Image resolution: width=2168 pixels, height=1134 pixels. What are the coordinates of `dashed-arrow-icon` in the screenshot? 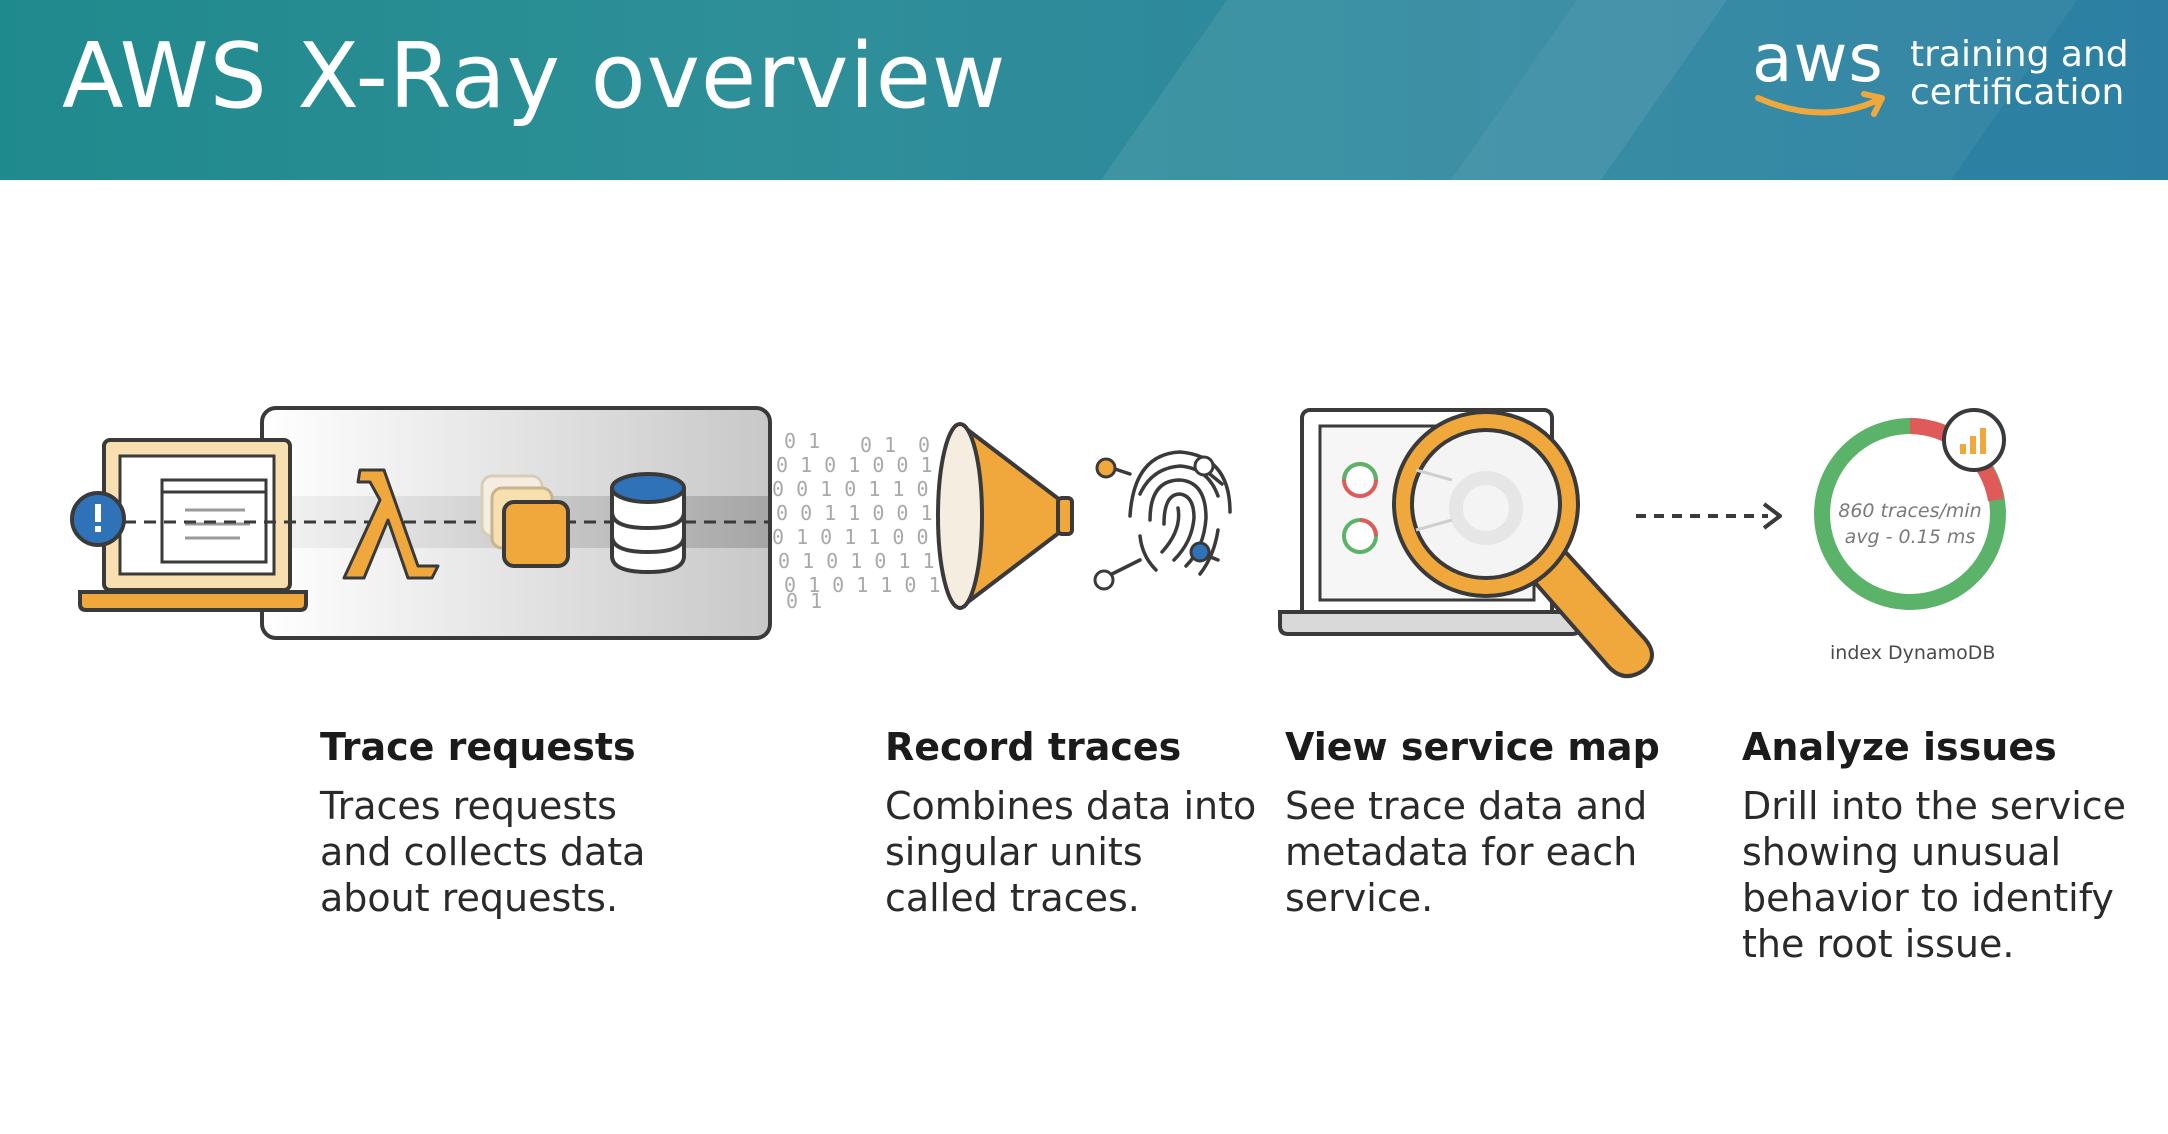 It's located at (1709, 516).